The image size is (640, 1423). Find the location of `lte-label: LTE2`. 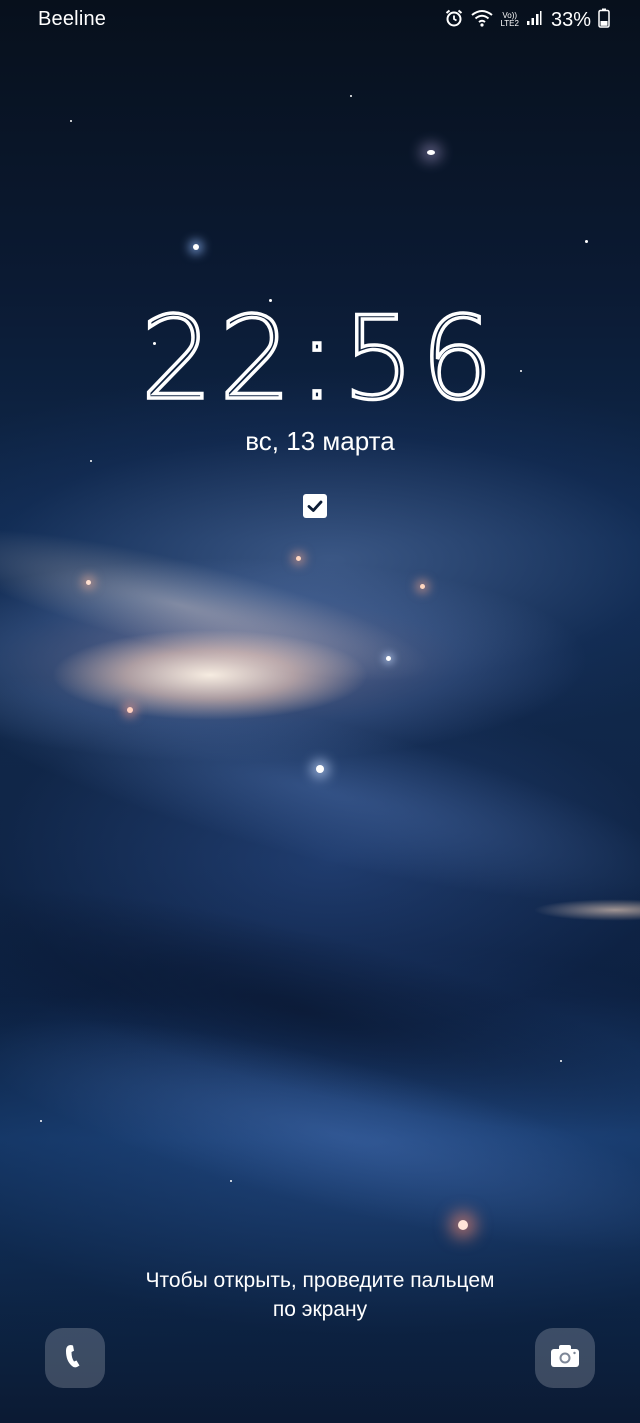

lte-label: LTE2 is located at coordinates (509, 23).